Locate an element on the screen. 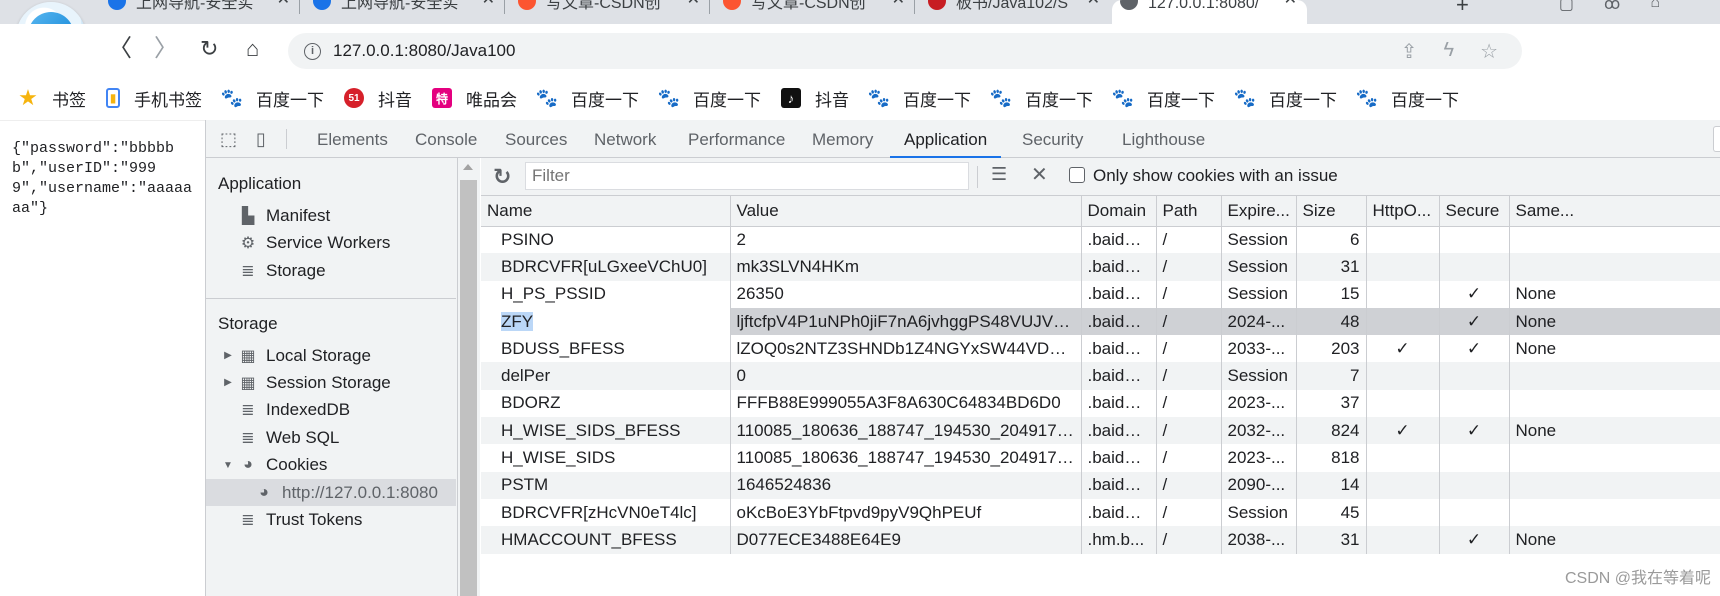  refresh-icon: ↻ is located at coordinates (502, 177).